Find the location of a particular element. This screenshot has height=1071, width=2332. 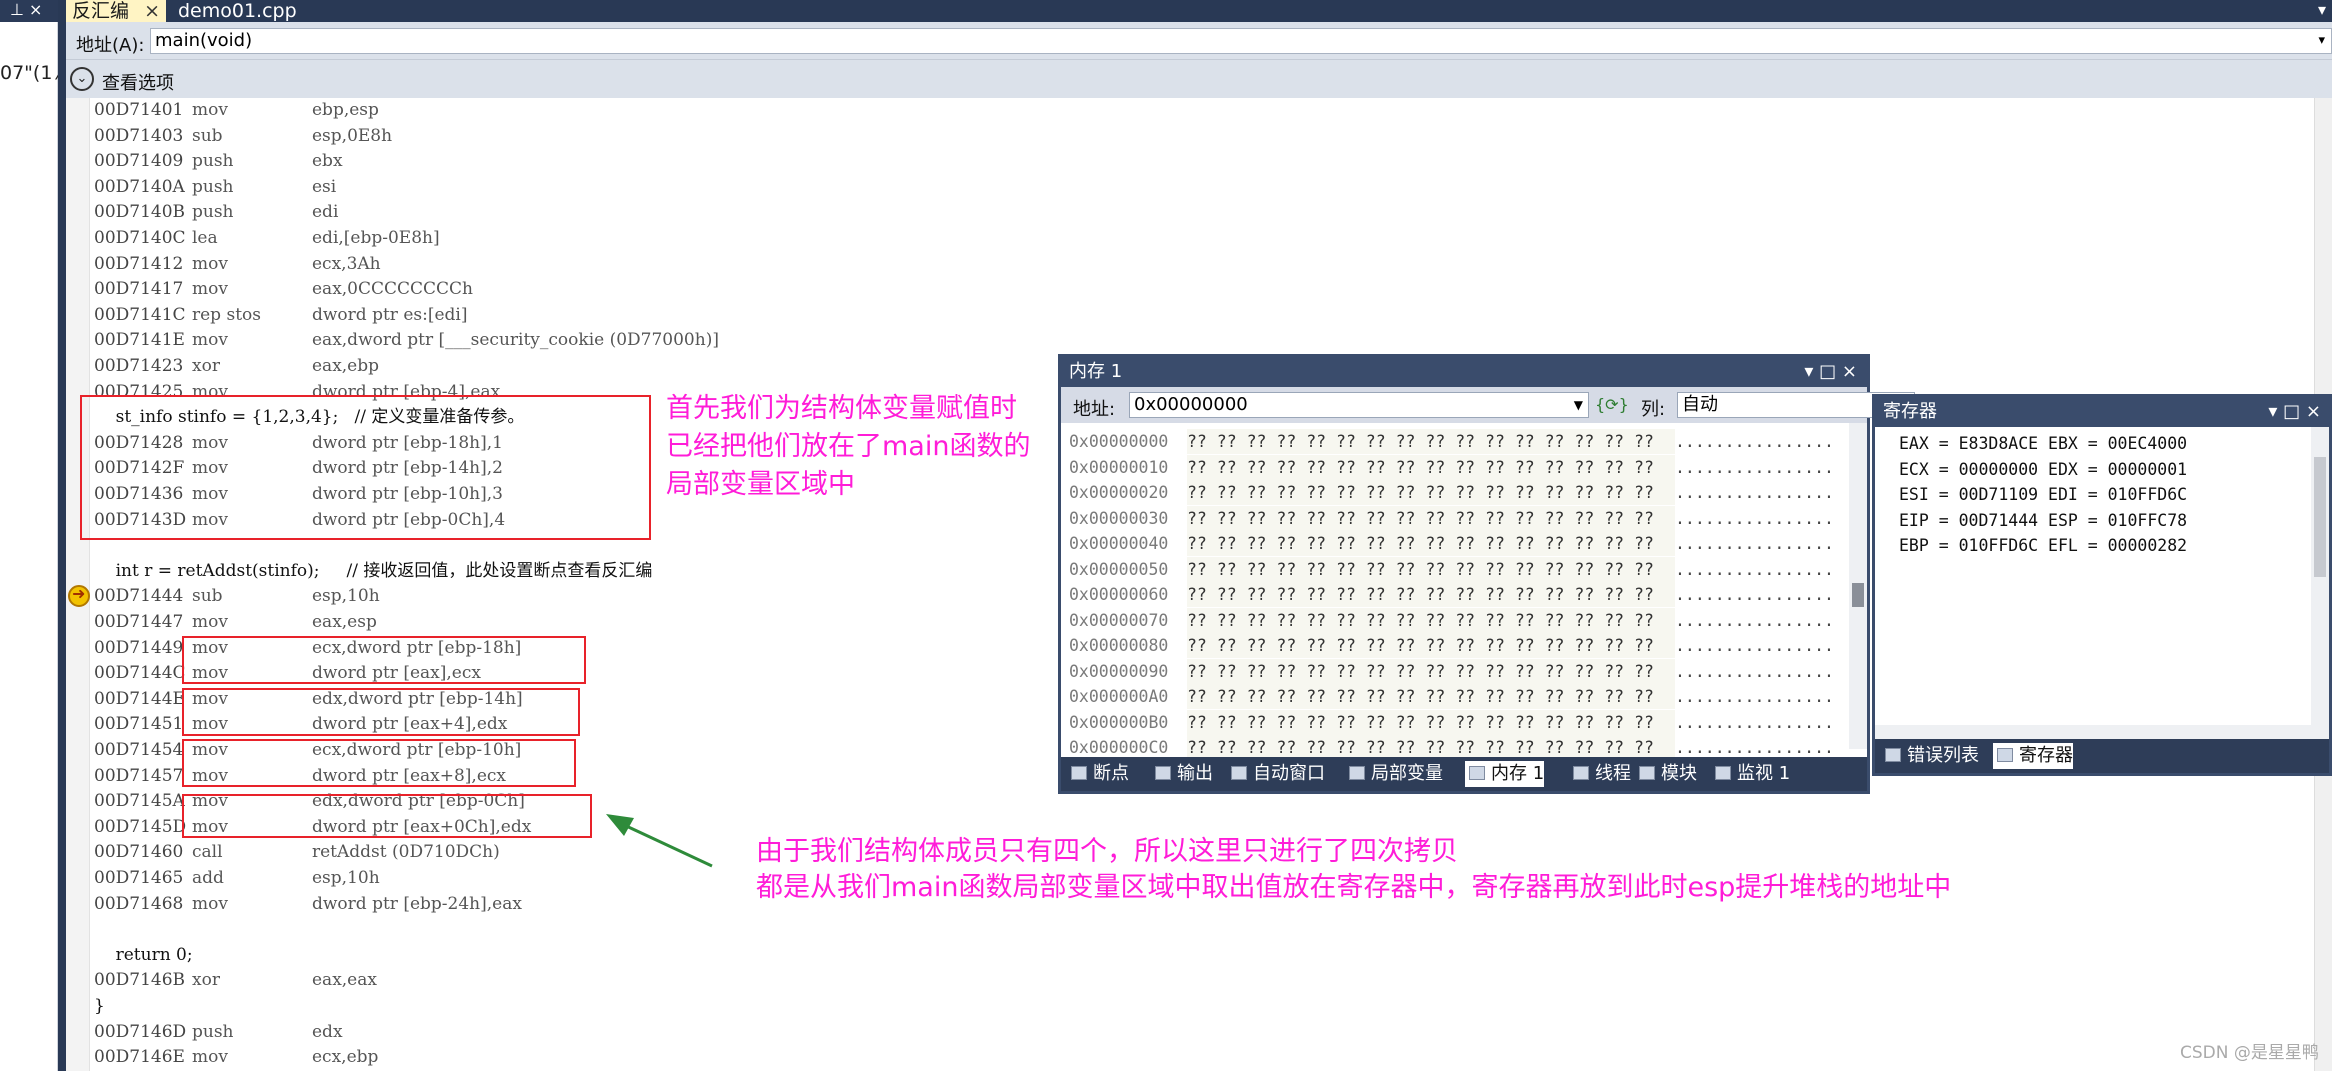

instruction-mnemonic: lea is located at coordinates (205, 238).